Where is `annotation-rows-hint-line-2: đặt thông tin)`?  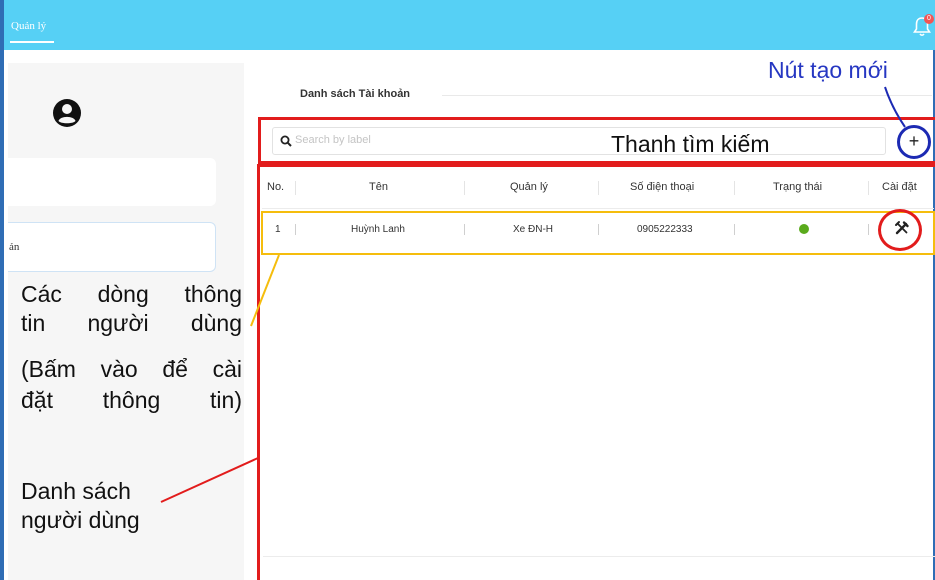
annotation-rows-hint-line-2: đặt thông tin) is located at coordinates (131, 400).